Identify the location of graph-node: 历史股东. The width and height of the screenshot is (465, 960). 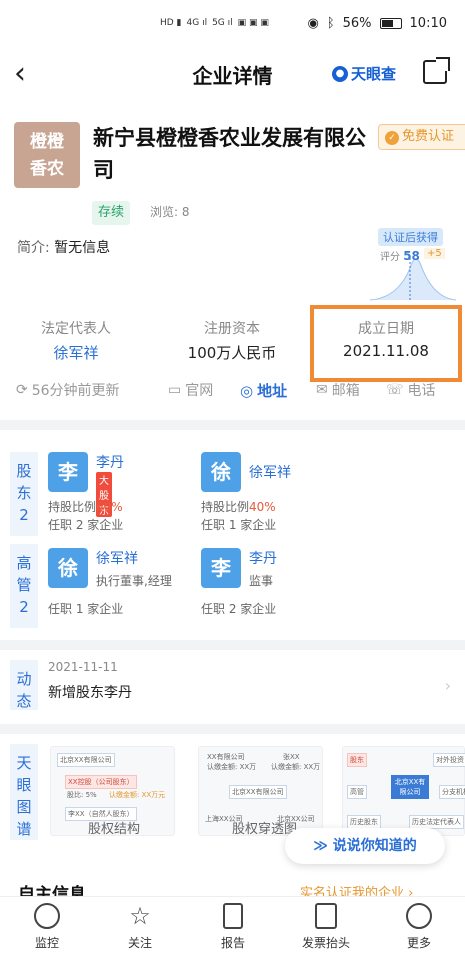
(364, 822).